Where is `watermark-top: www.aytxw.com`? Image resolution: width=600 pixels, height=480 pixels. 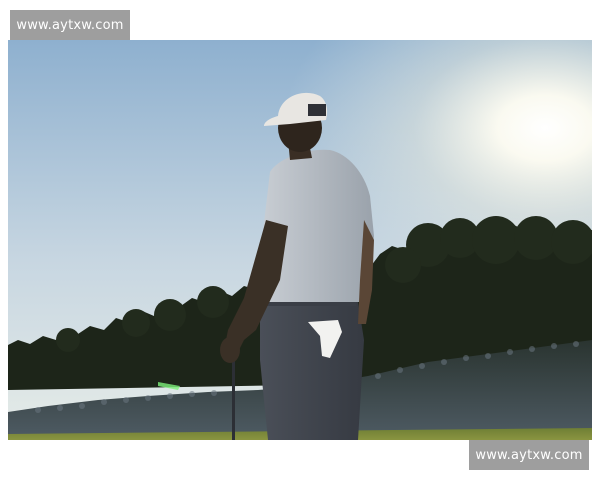
watermark-top: www.aytxw.com is located at coordinates (70, 25).